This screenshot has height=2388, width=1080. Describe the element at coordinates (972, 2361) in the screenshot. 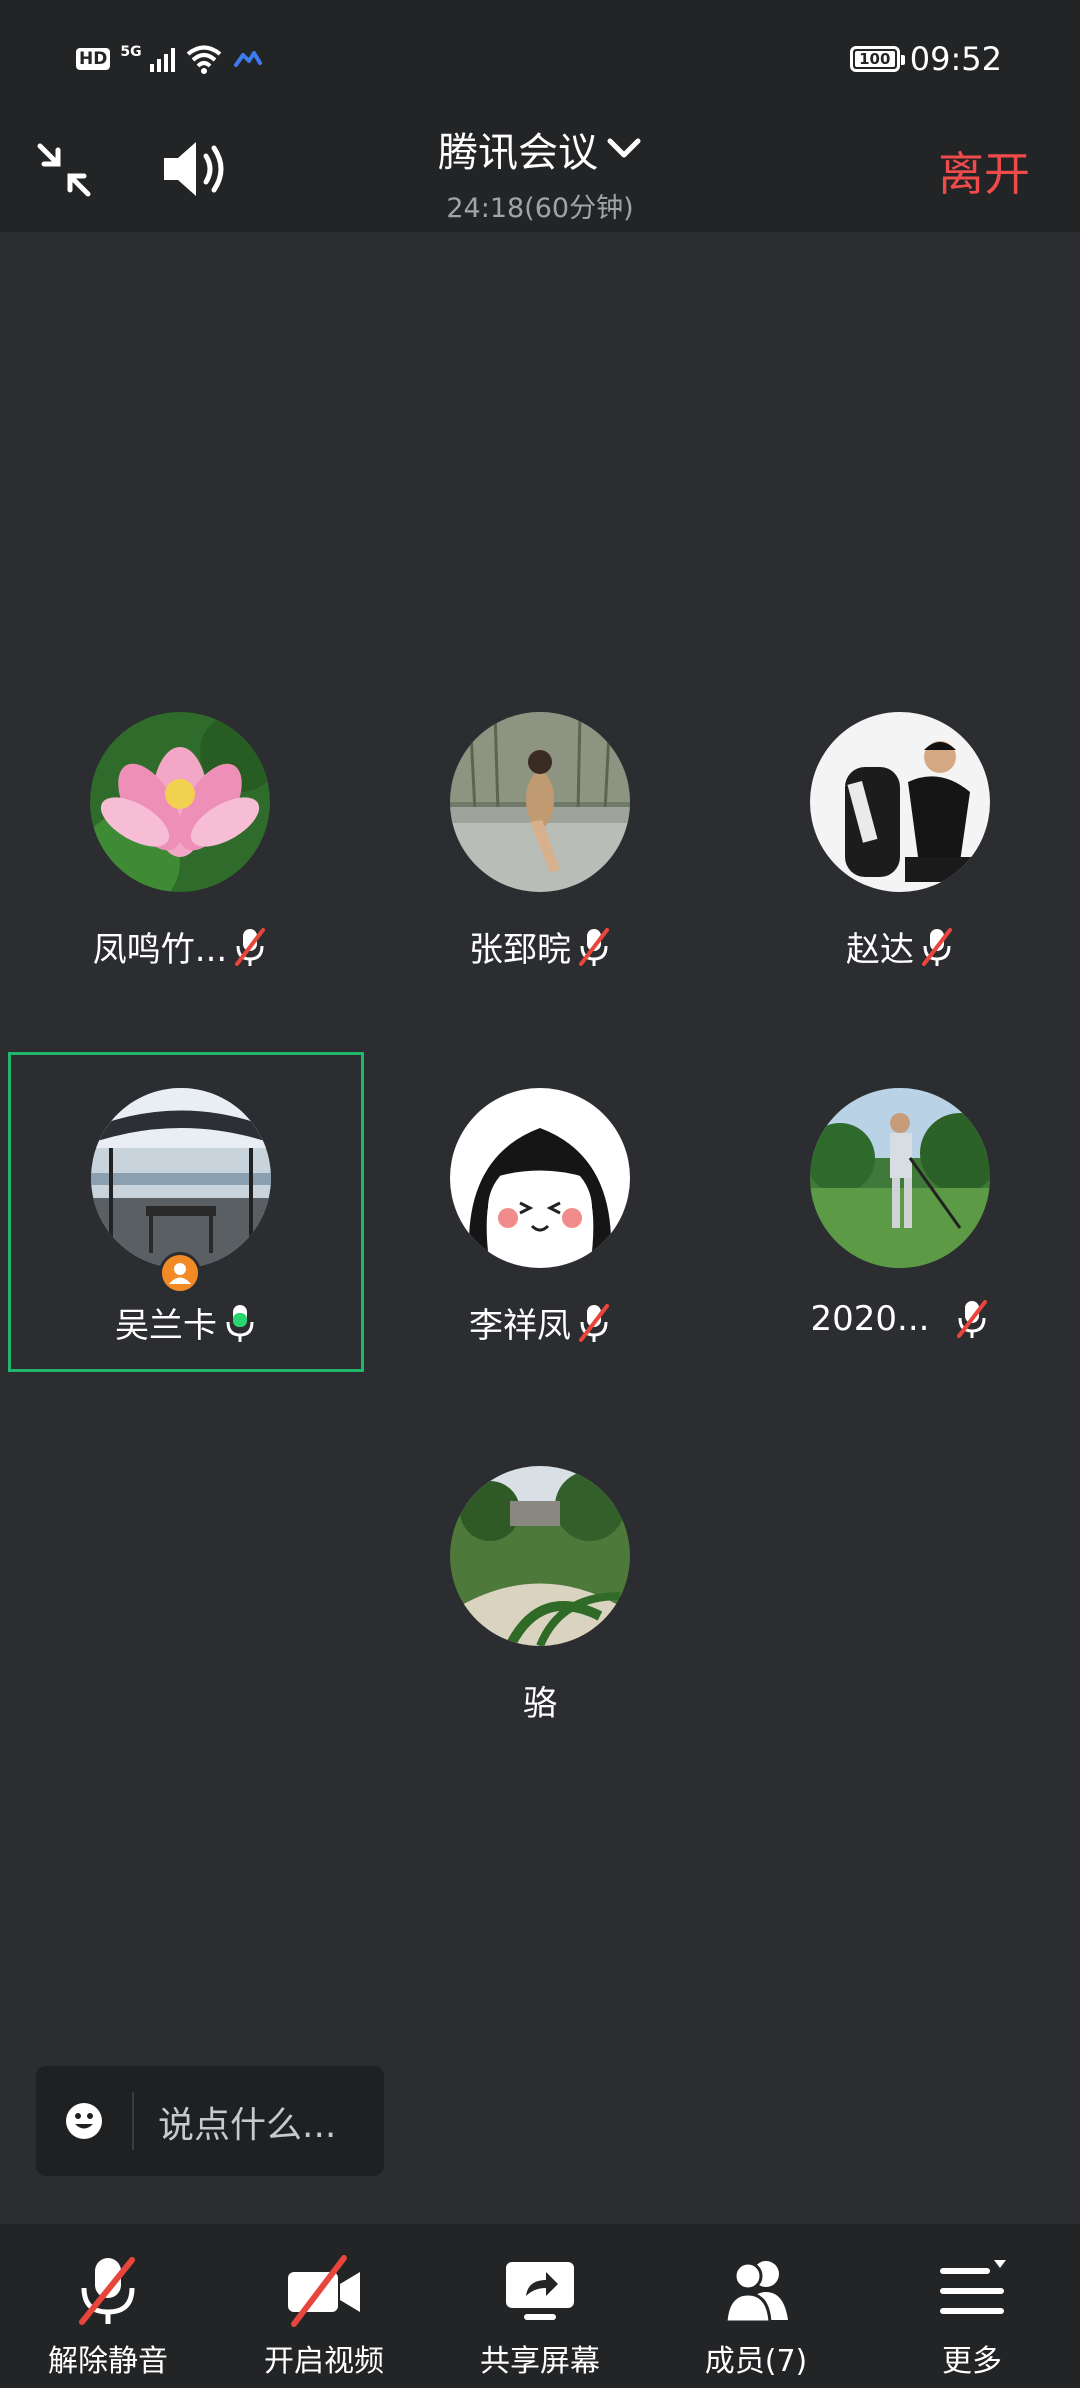

I see `more-label: 更多` at that location.